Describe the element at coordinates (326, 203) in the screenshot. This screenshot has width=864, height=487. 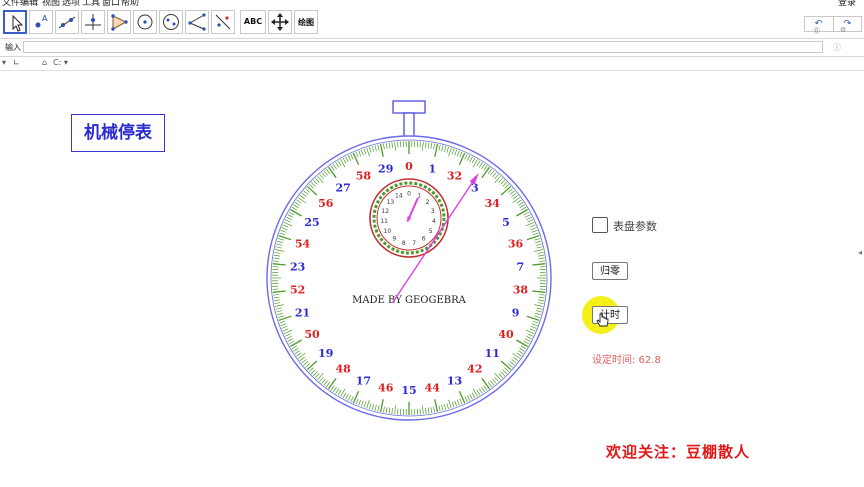
I see `dial-label: 56` at that location.